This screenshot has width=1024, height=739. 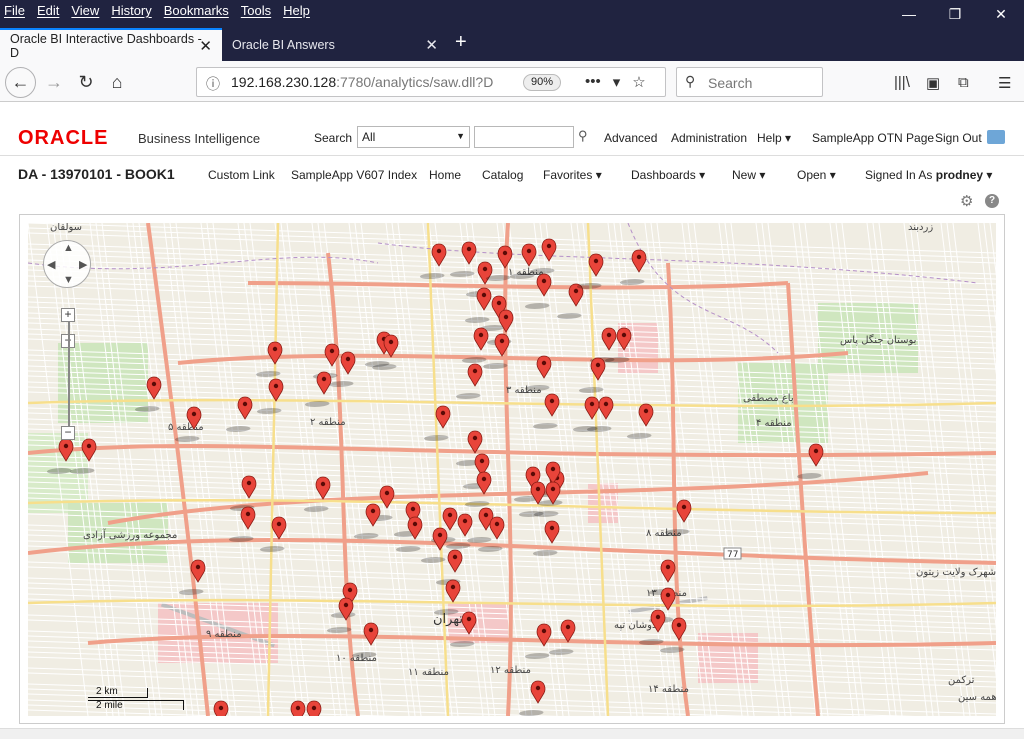 What do you see at coordinates (959, 175) in the screenshot?
I see `username: prodney` at bounding box center [959, 175].